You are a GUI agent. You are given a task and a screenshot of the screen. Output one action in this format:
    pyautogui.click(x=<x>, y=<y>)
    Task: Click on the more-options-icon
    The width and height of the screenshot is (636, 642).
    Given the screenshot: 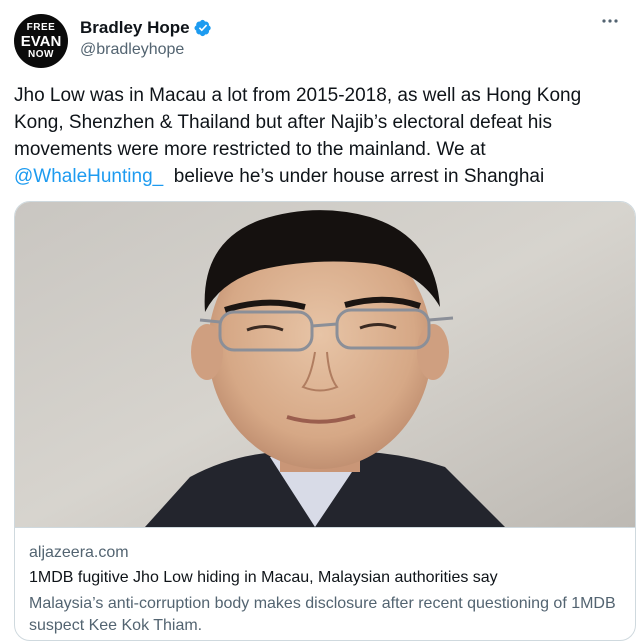 What is the action you would take?
    pyautogui.click(x=610, y=24)
    